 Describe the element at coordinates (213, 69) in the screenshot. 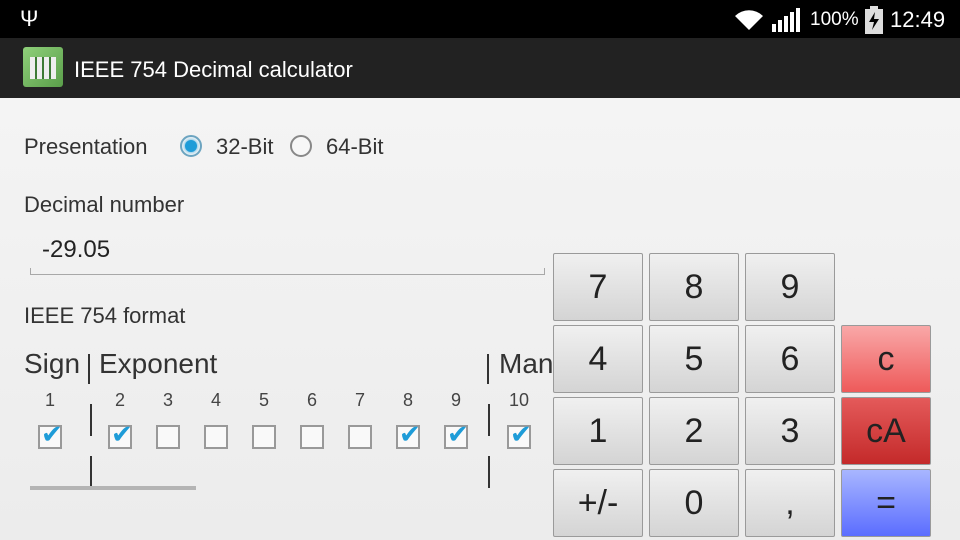

I see `app-title: IEEE 754 Decimal calculator` at that location.